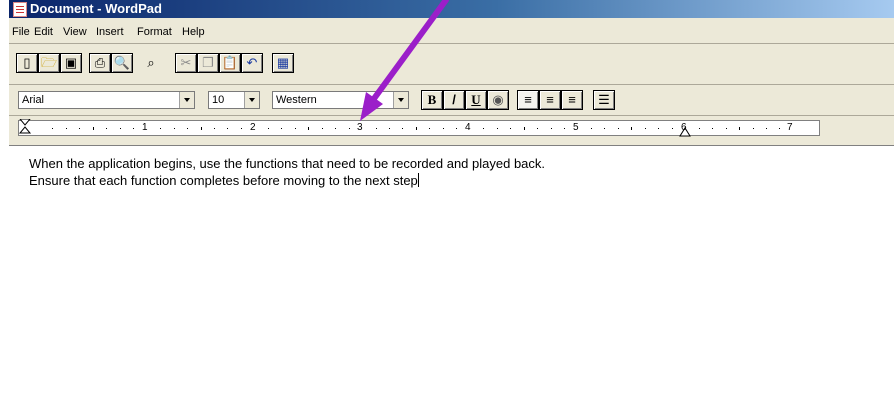 Image resolution: width=894 pixels, height=420 pixels. What do you see at coordinates (218, 100) in the screenshot?
I see `font-size-value: 10` at bounding box center [218, 100].